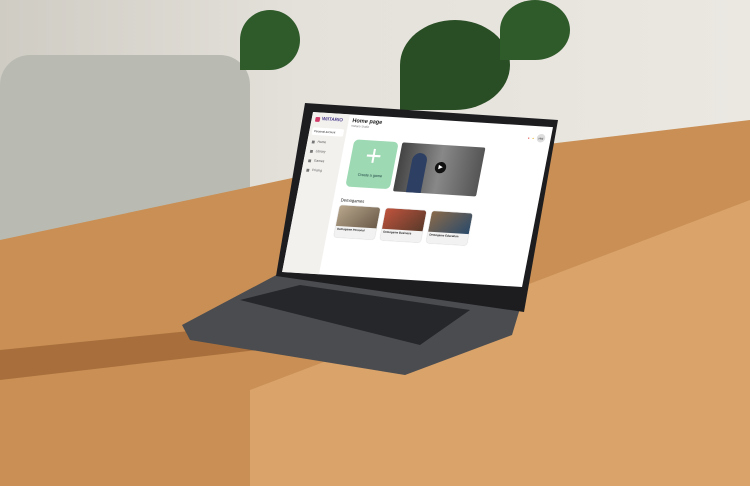  What do you see at coordinates (319, 161) in the screenshot?
I see `sidebar-item-label: Games` at bounding box center [319, 161].